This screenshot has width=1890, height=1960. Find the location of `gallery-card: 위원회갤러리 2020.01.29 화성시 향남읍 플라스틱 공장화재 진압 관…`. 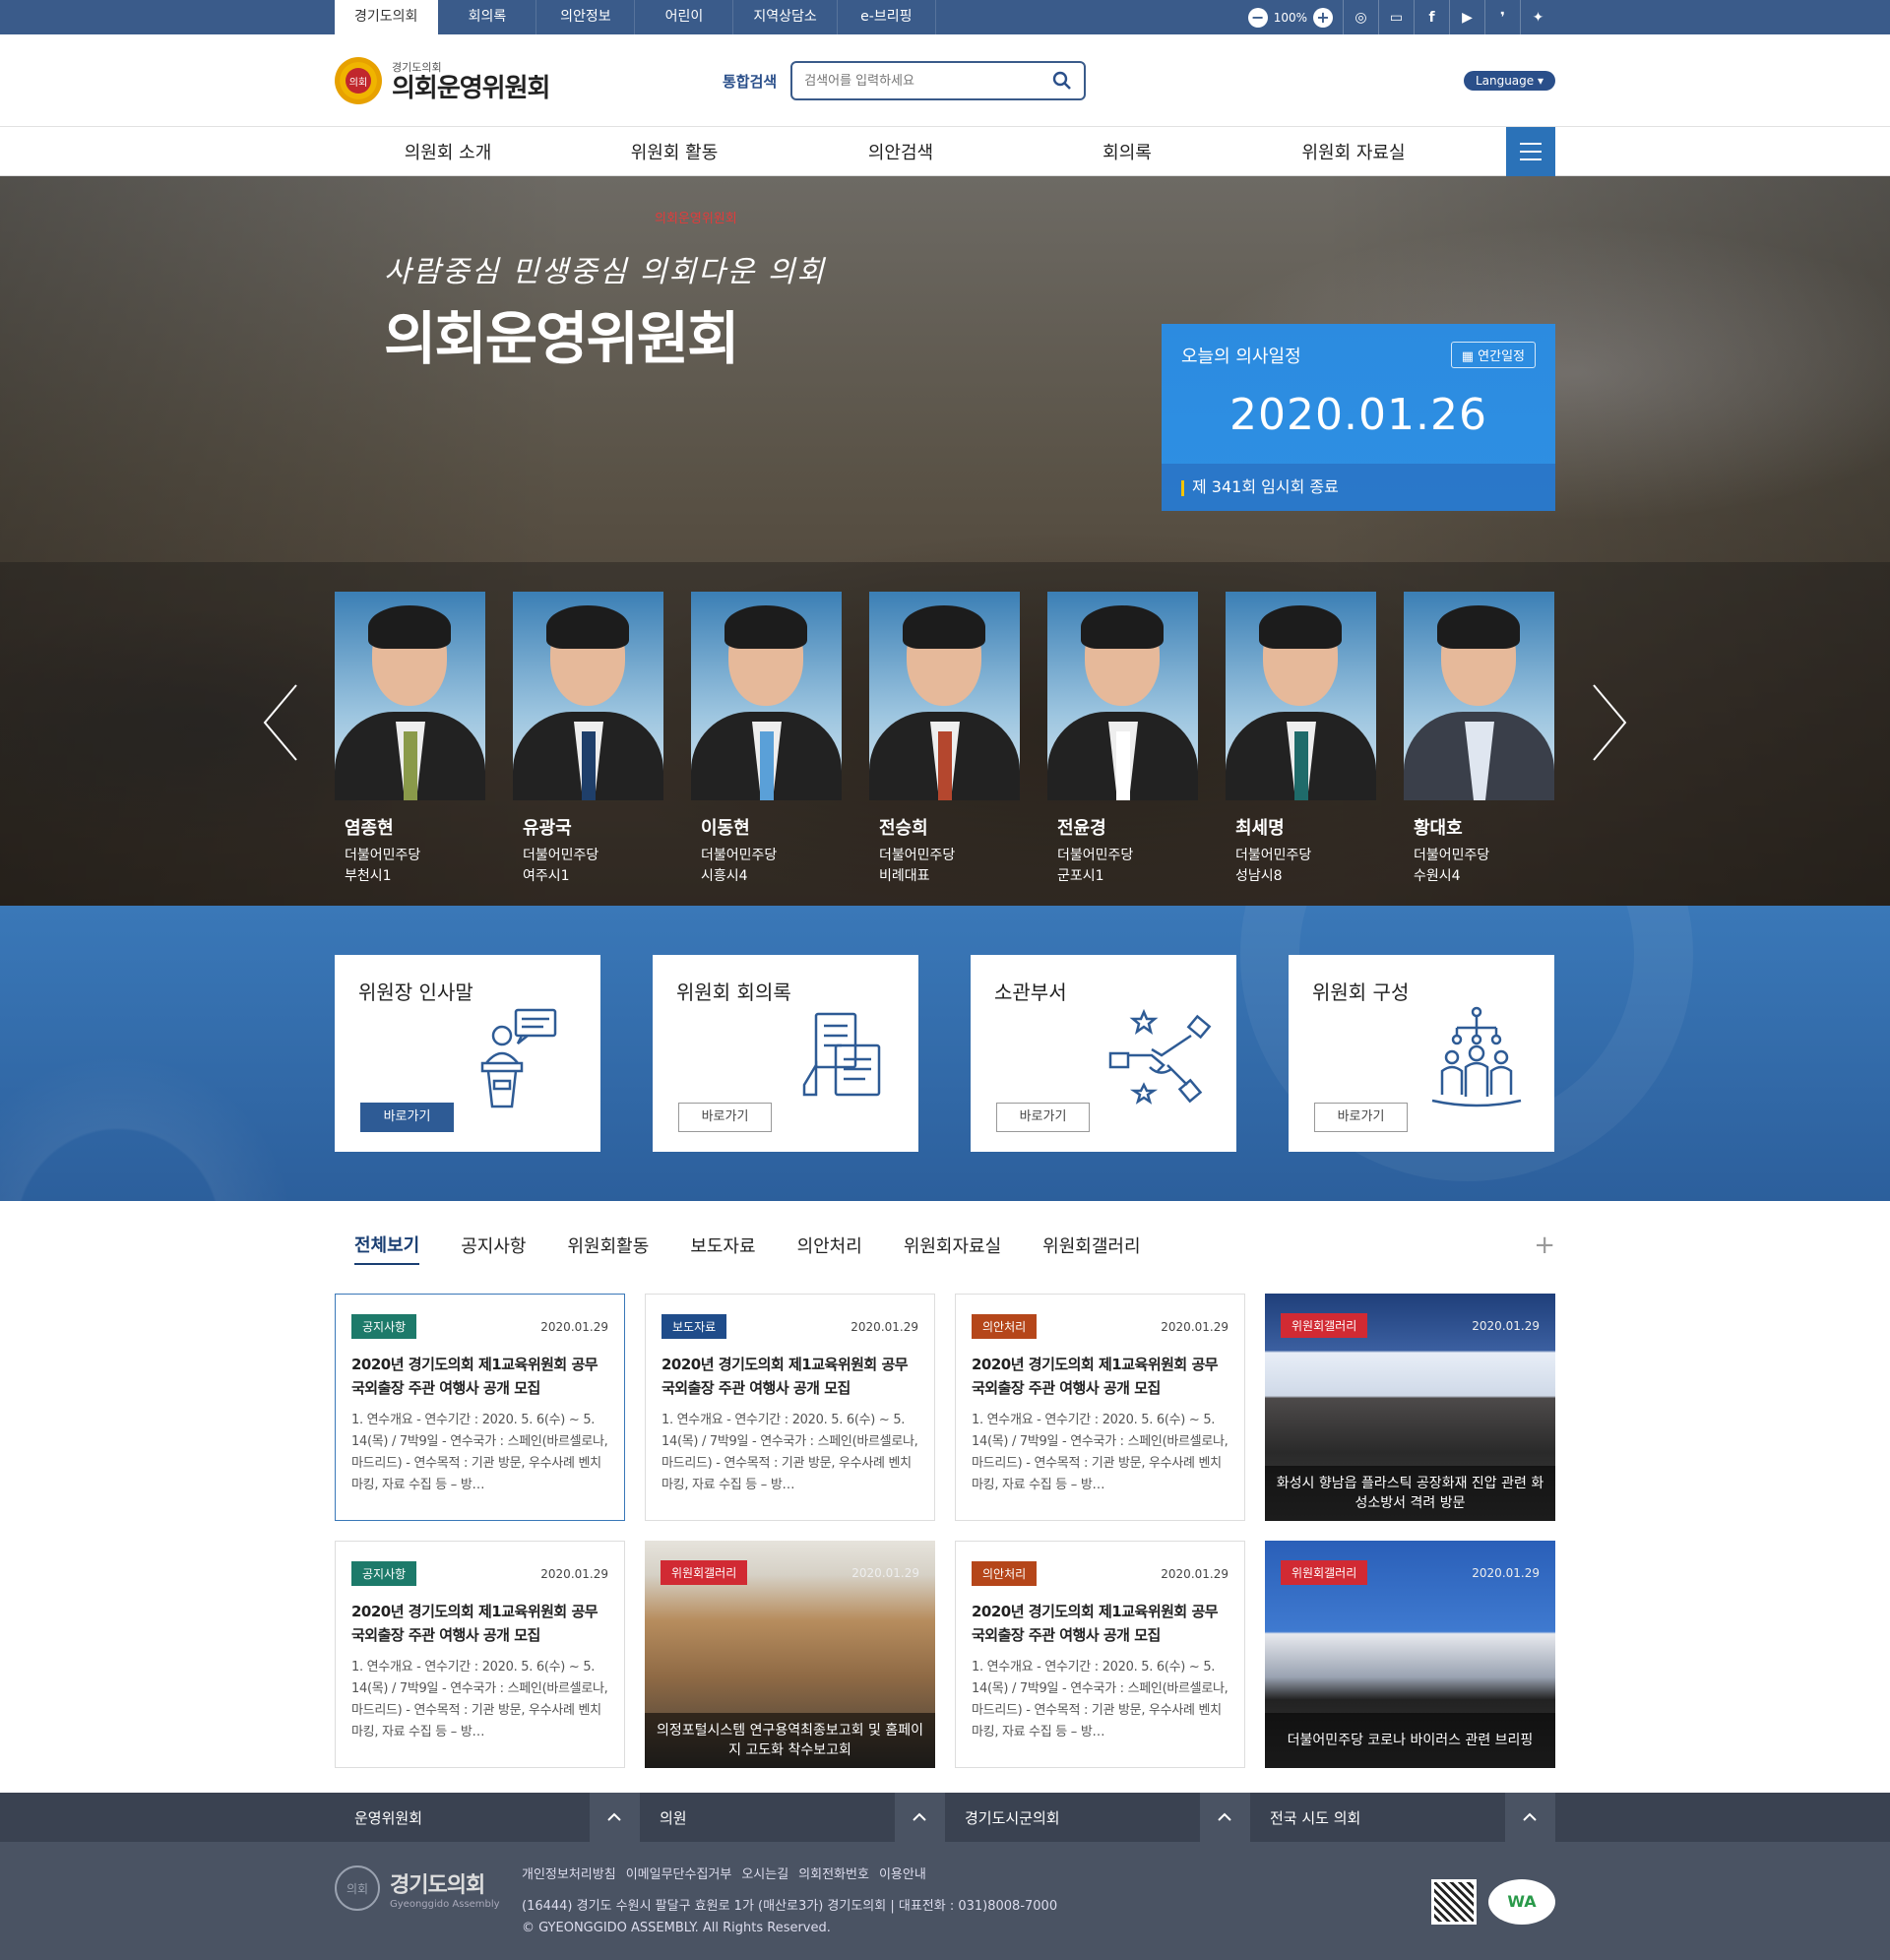

gallery-card: 위원회갤러리 2020.01.29 화성시 향남읍 플라스틱 공장화재 진압 관… is located at coordinates (1410, 1407).